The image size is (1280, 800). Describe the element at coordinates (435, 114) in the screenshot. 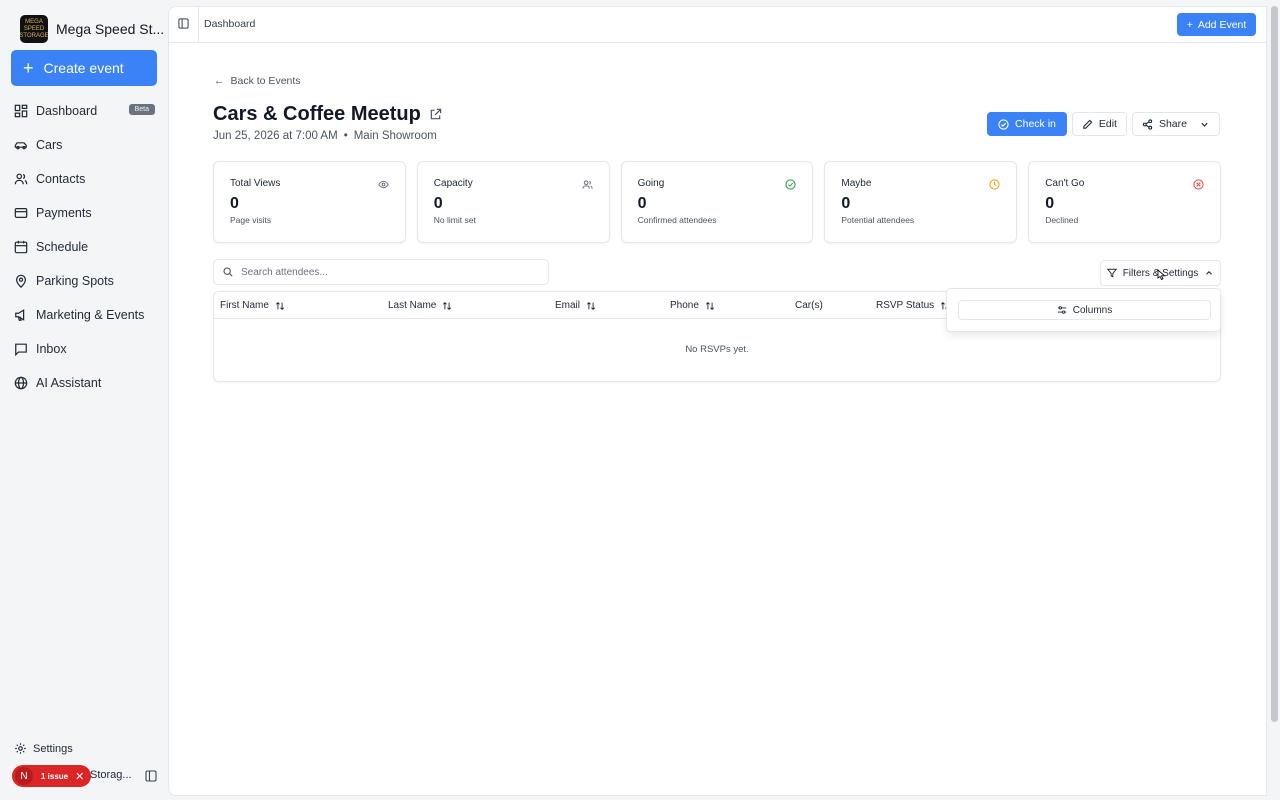

I see `external-link-icon` at that location.